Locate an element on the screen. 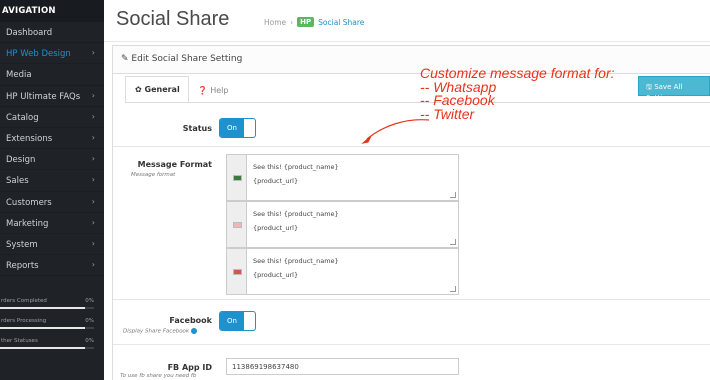 Image resolution: width=710 pixels, height=380 pixels. sidebar-item-sales: Sales › is located at coordinates (52, 181).